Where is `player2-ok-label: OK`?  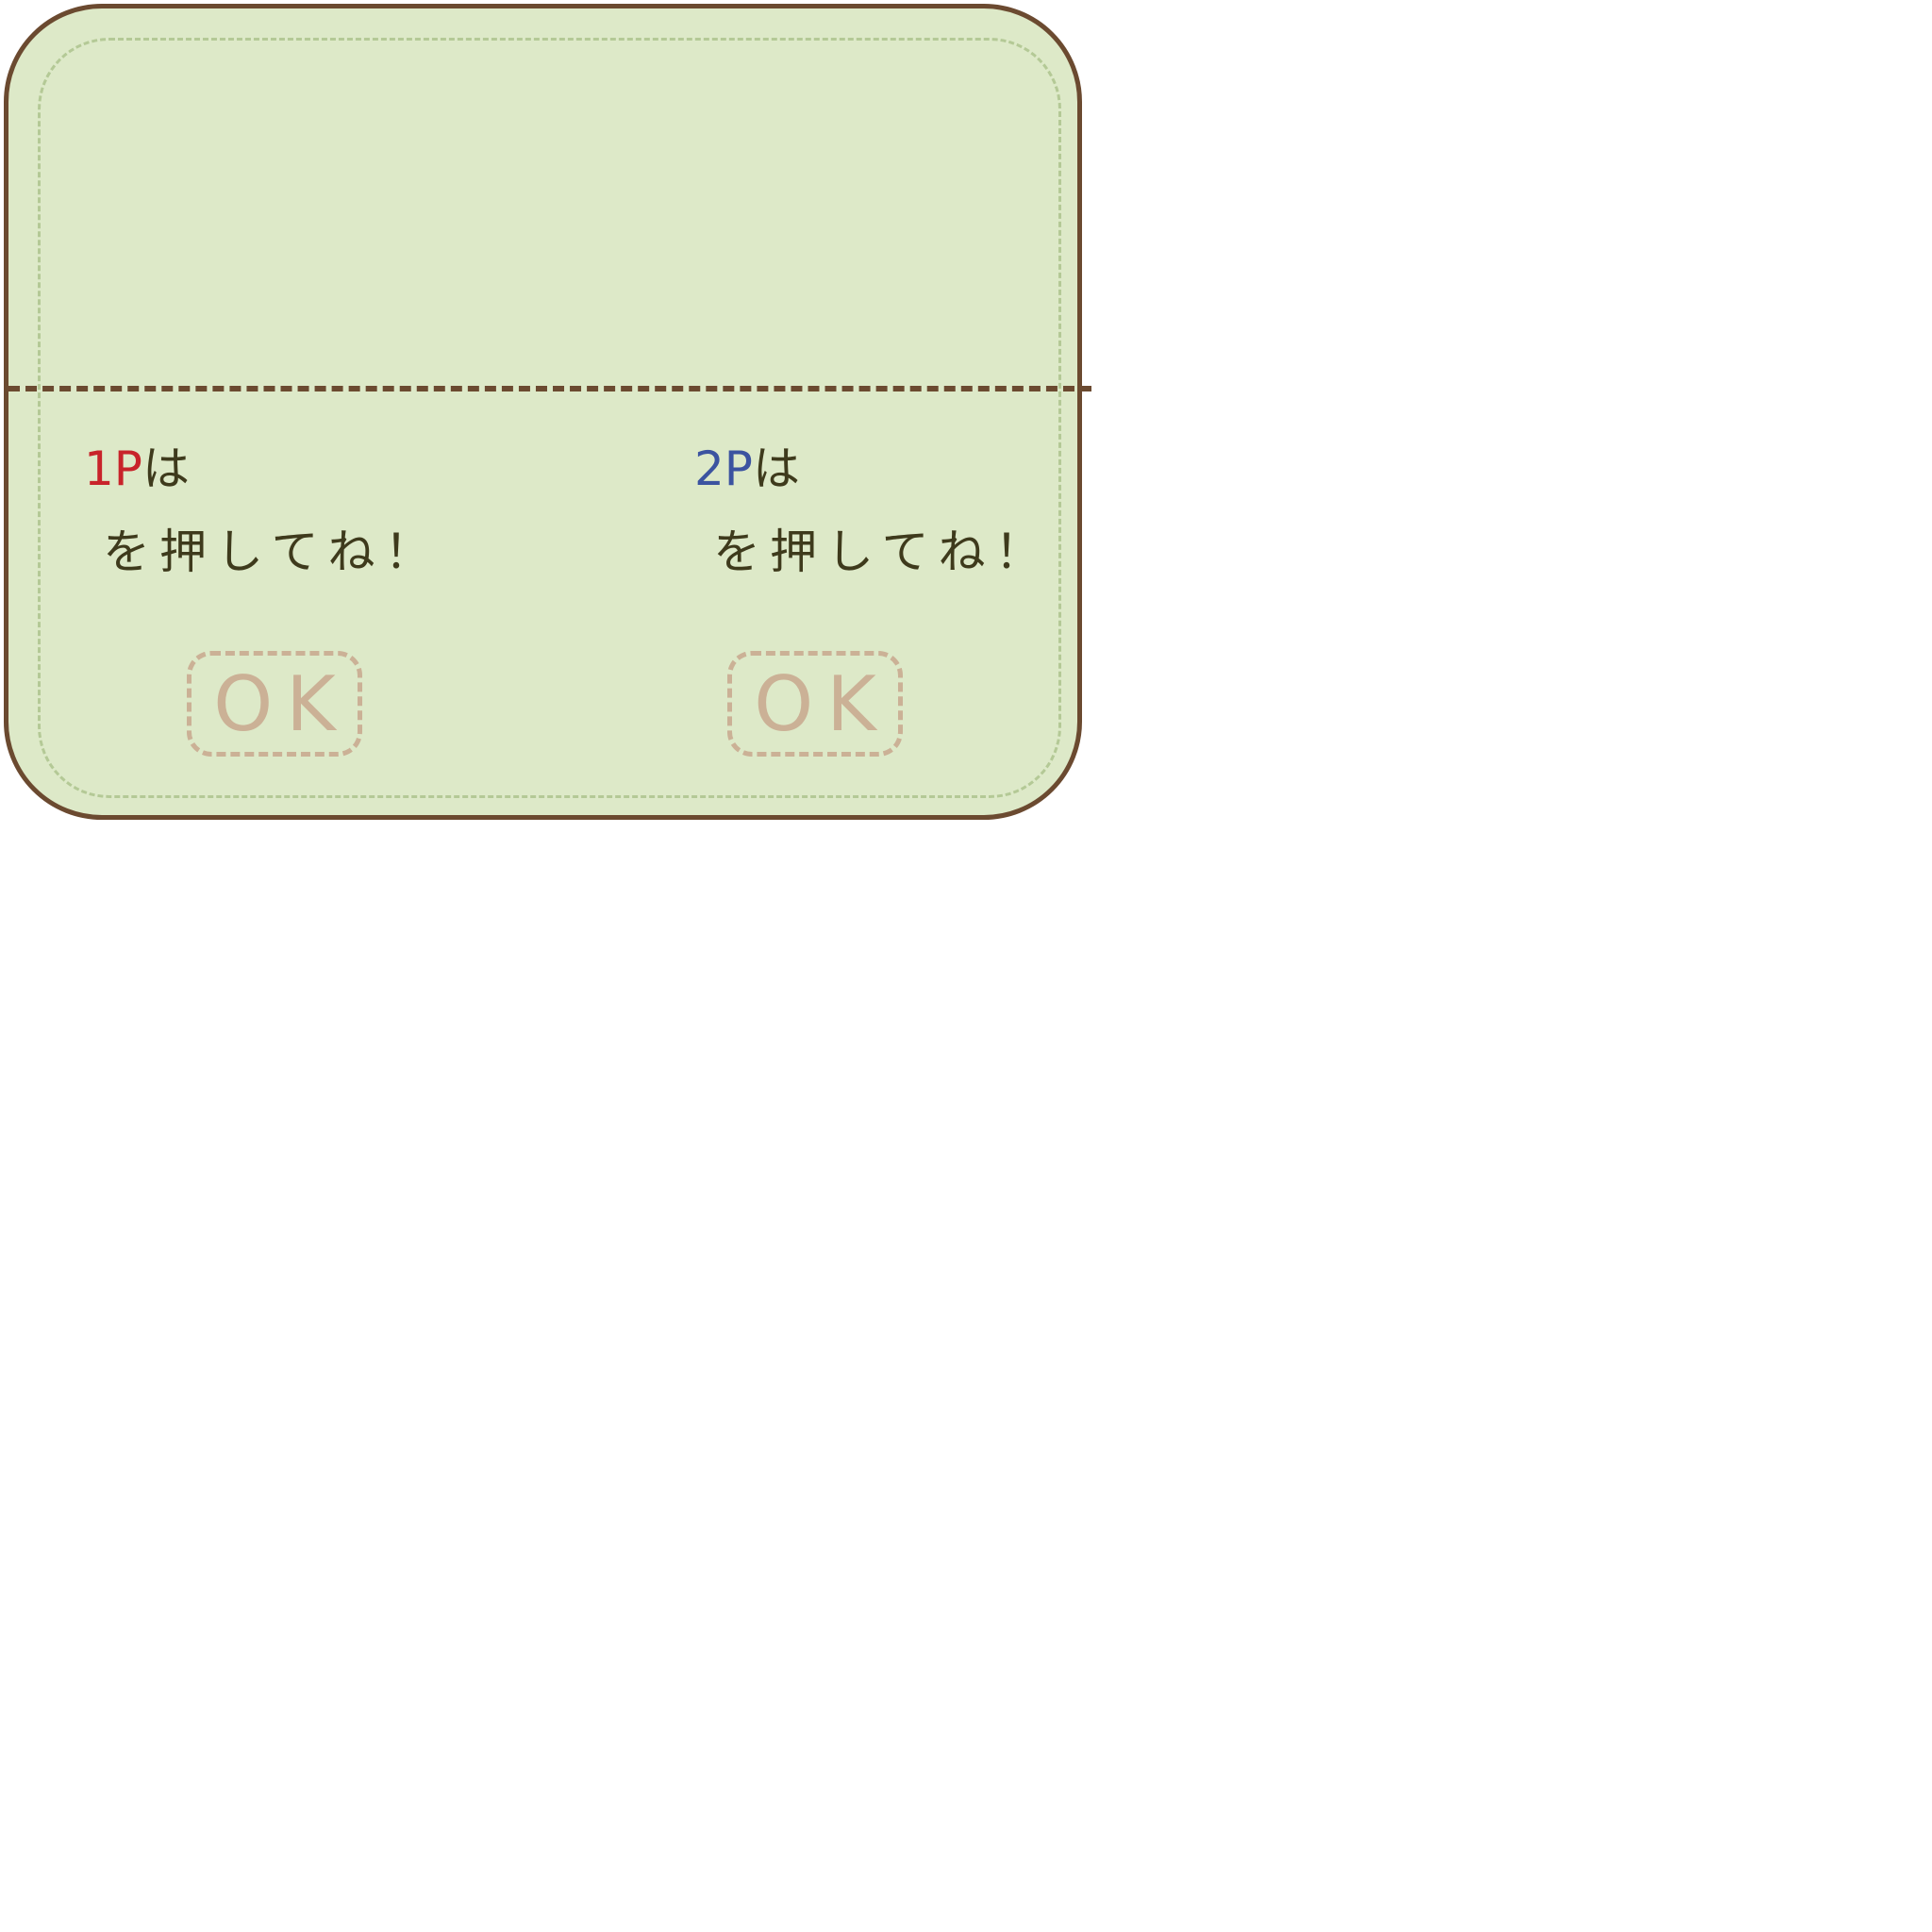 player2-ok-label: OK is located at coordinates (822, 703).